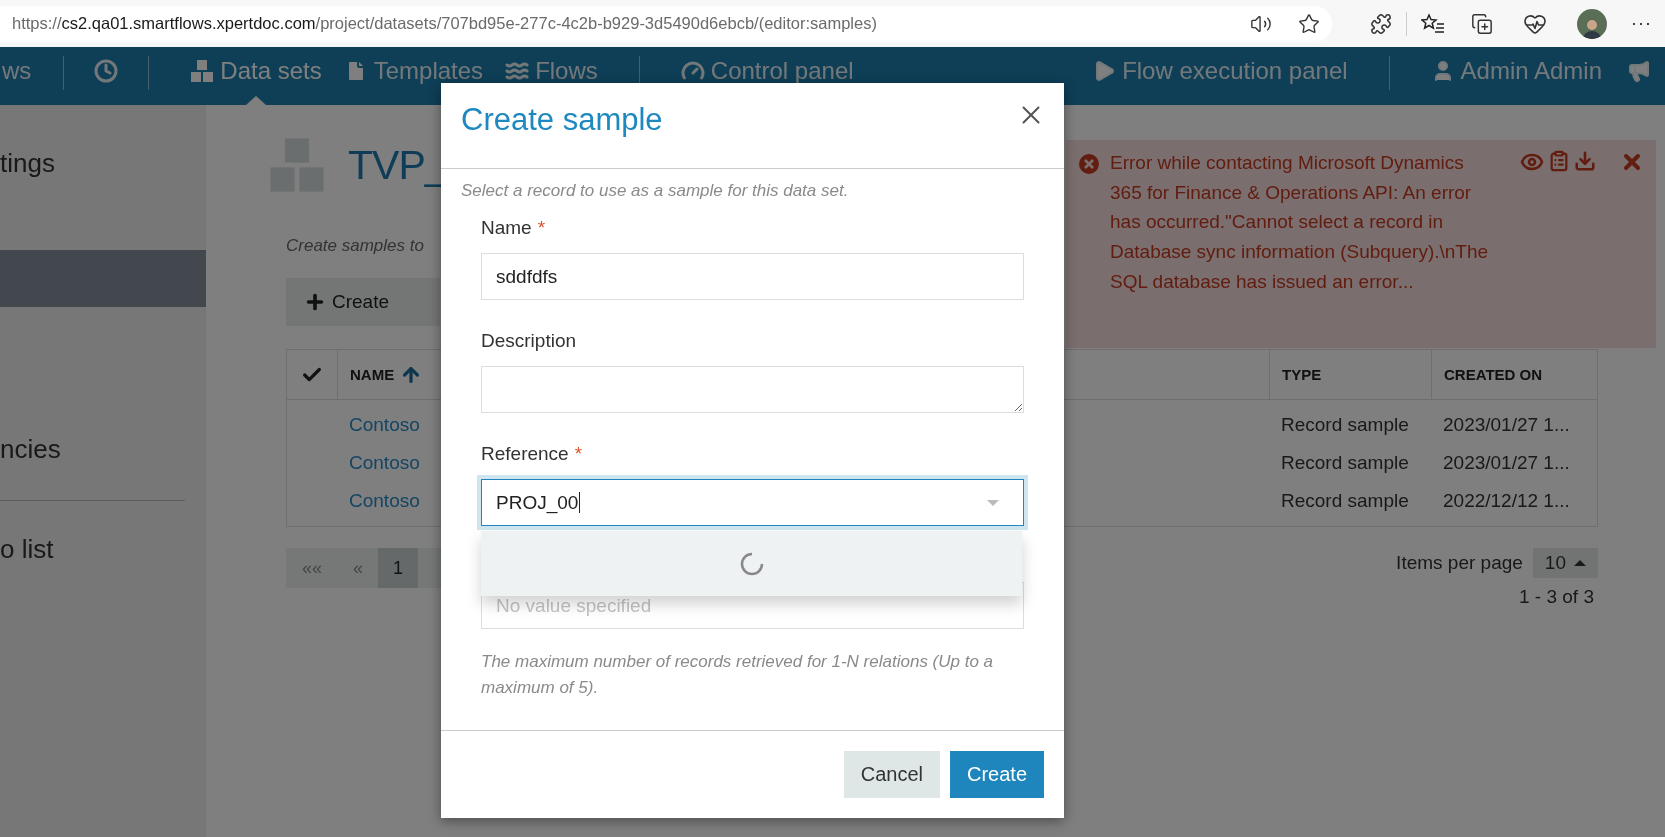  What do you see at coordinates (355, 246) in the screenshot?
I see `page-subtitle: Create samples to` at bounding box center [355, 246].